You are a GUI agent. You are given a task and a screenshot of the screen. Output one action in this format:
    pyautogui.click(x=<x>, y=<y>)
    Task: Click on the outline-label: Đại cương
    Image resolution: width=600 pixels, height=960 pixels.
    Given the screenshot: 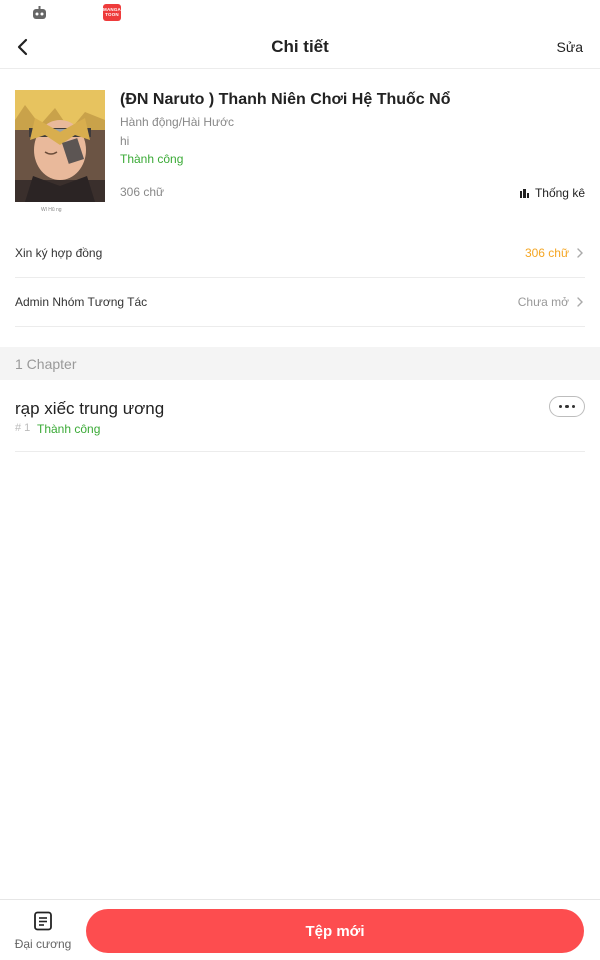 What is the action you would take?
    pyautogui.click(x=43, y=944)
    